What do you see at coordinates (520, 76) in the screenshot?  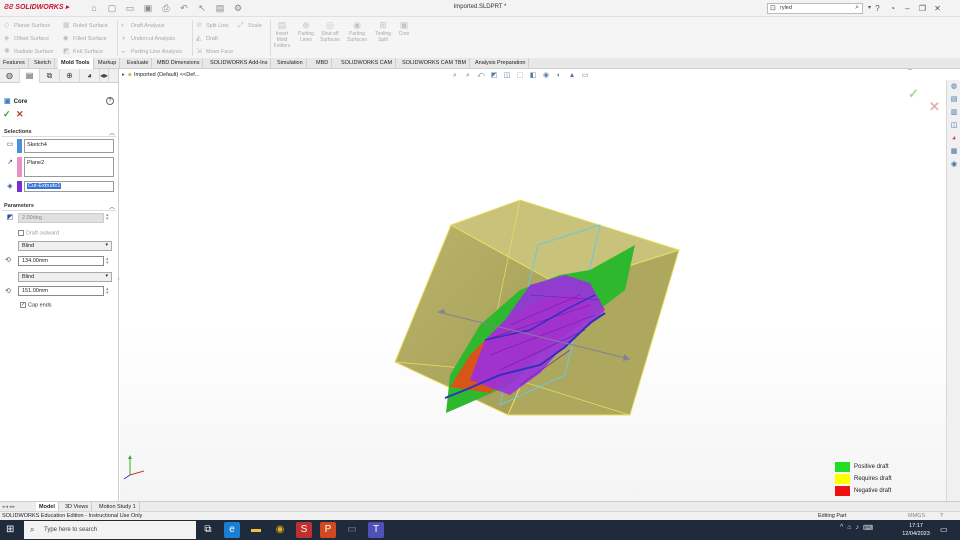 I see `view-orientation-icon: ⬚` at bounding box center [520, 76].